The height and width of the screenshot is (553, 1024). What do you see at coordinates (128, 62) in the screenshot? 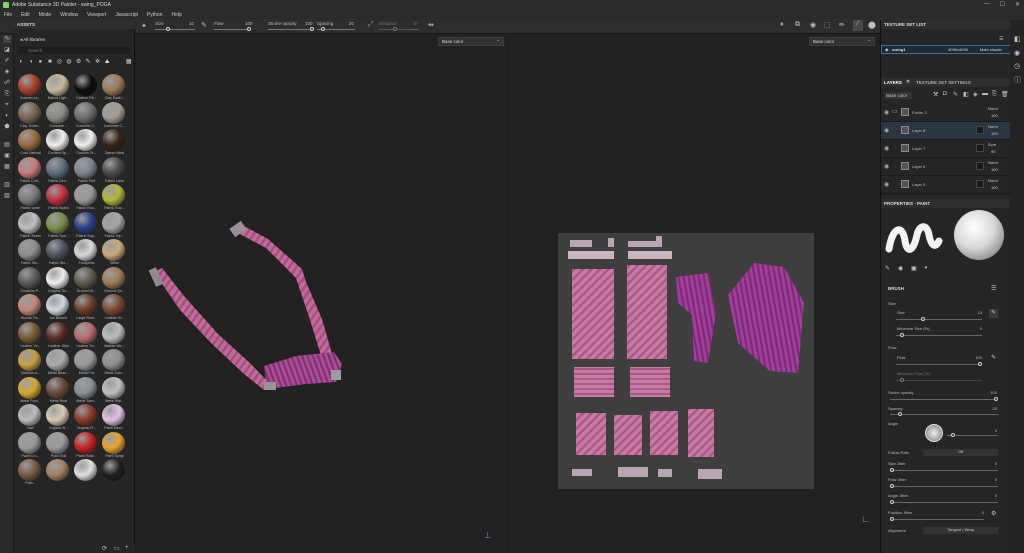
I see `grid-view-icon: ▦` at bounding box center [128, 62].